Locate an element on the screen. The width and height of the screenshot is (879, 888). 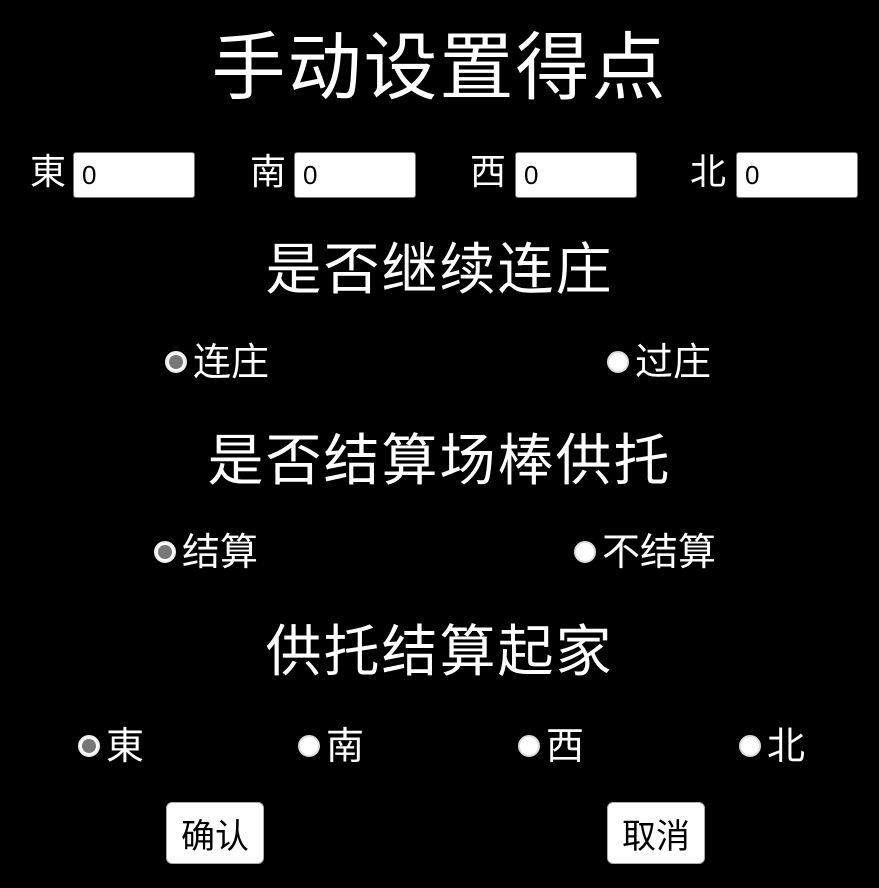
radio-renchan-continue: 连庄 is located at coordinates (217, 362).